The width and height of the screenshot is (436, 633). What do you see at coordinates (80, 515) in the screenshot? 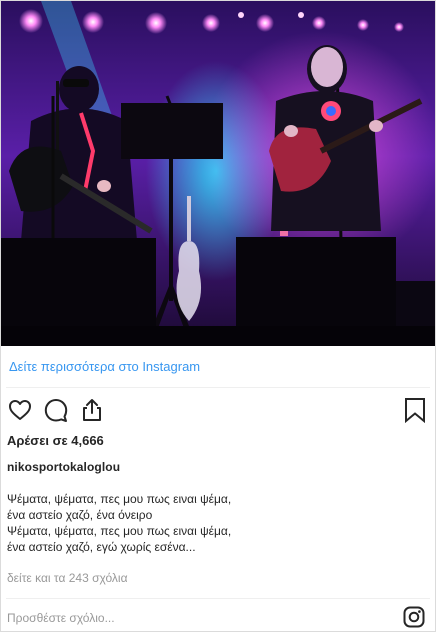
I see `caption-line: ένα αστείο χαζό, ένα όνειρο` at bounding box center [80, 515].